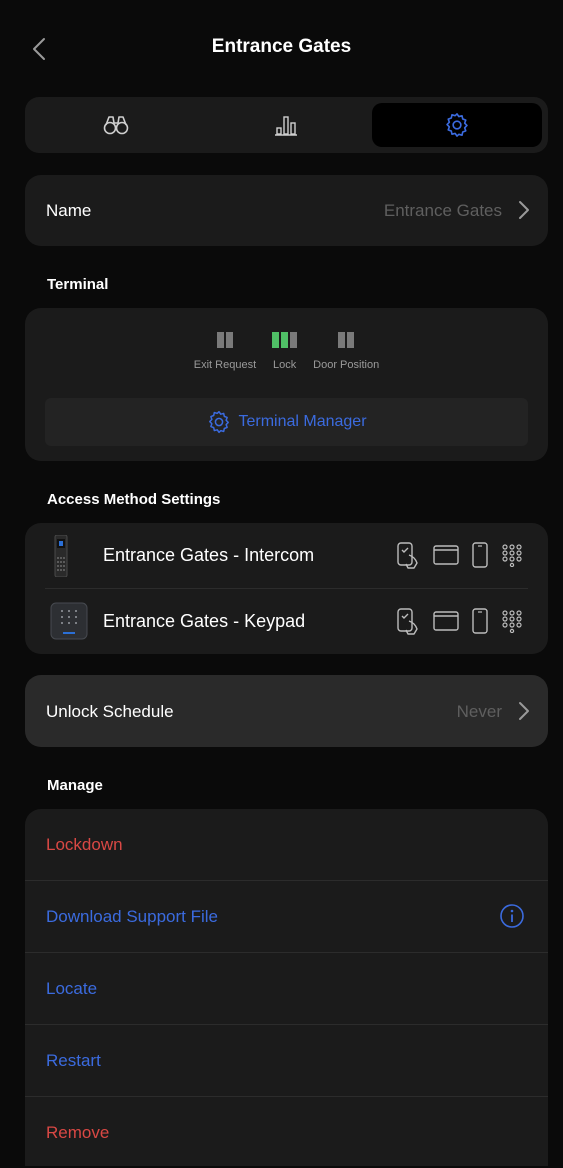 Image resolution: width=563 pixels, height=1168 pixels. I want to click on locate-label: Locate, so click(72, 988).